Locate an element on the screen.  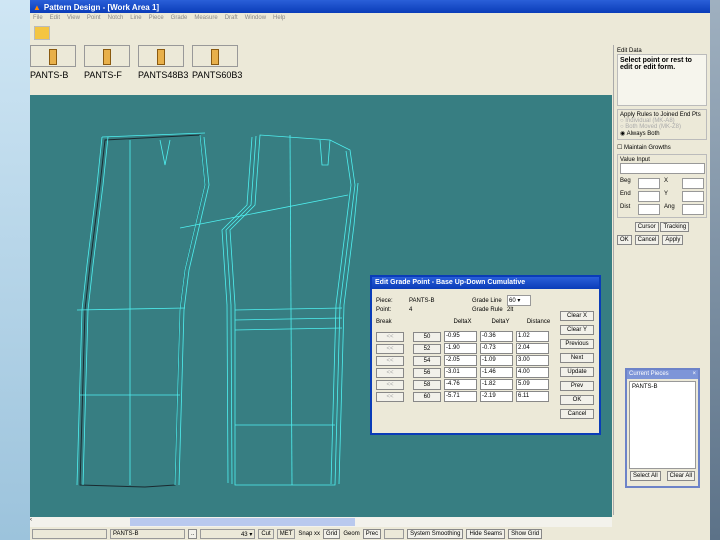
status-blank2 is located at coordinates (394, 533).